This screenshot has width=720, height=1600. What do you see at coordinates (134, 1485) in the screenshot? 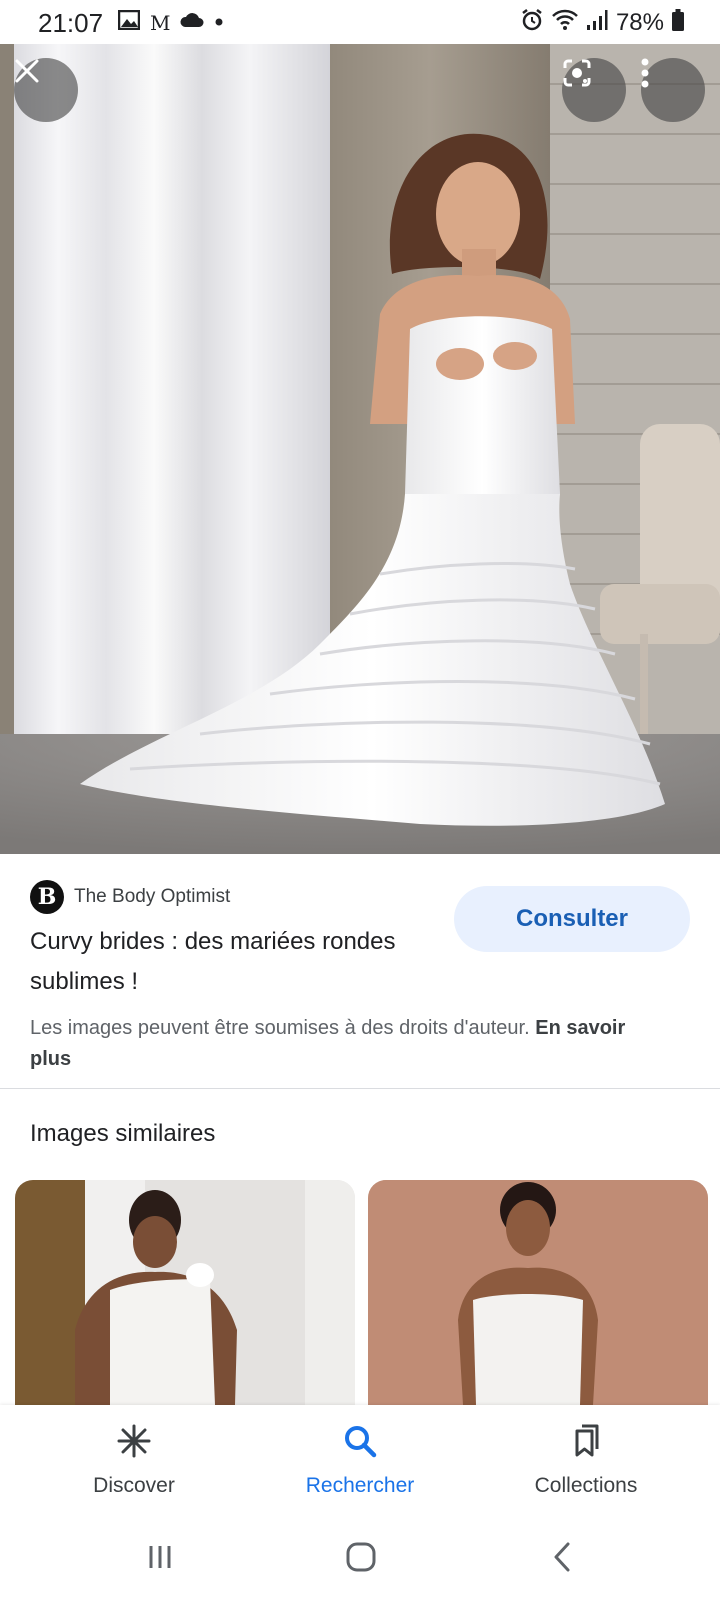
I see `nav-discover-label: Discover` at bounding box center [134, 1485].